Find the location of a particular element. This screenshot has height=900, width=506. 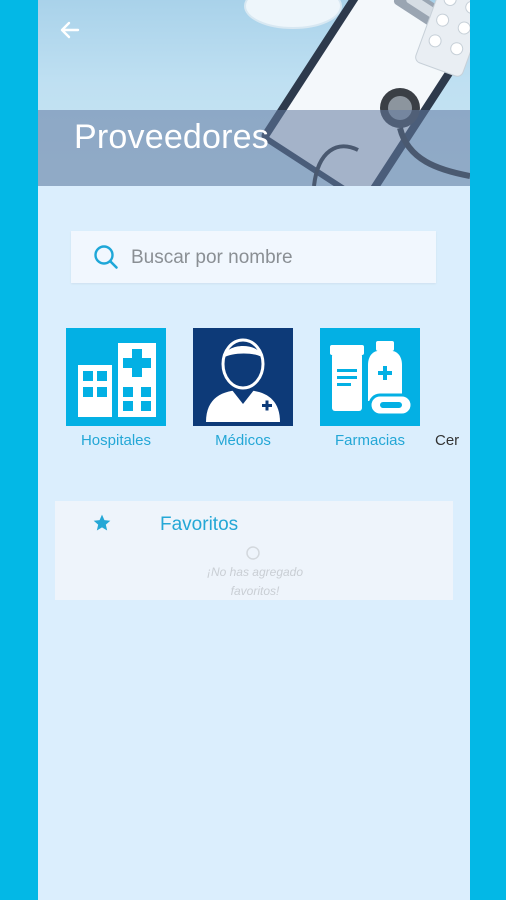

search-bar is located at coordinates (253, 258).